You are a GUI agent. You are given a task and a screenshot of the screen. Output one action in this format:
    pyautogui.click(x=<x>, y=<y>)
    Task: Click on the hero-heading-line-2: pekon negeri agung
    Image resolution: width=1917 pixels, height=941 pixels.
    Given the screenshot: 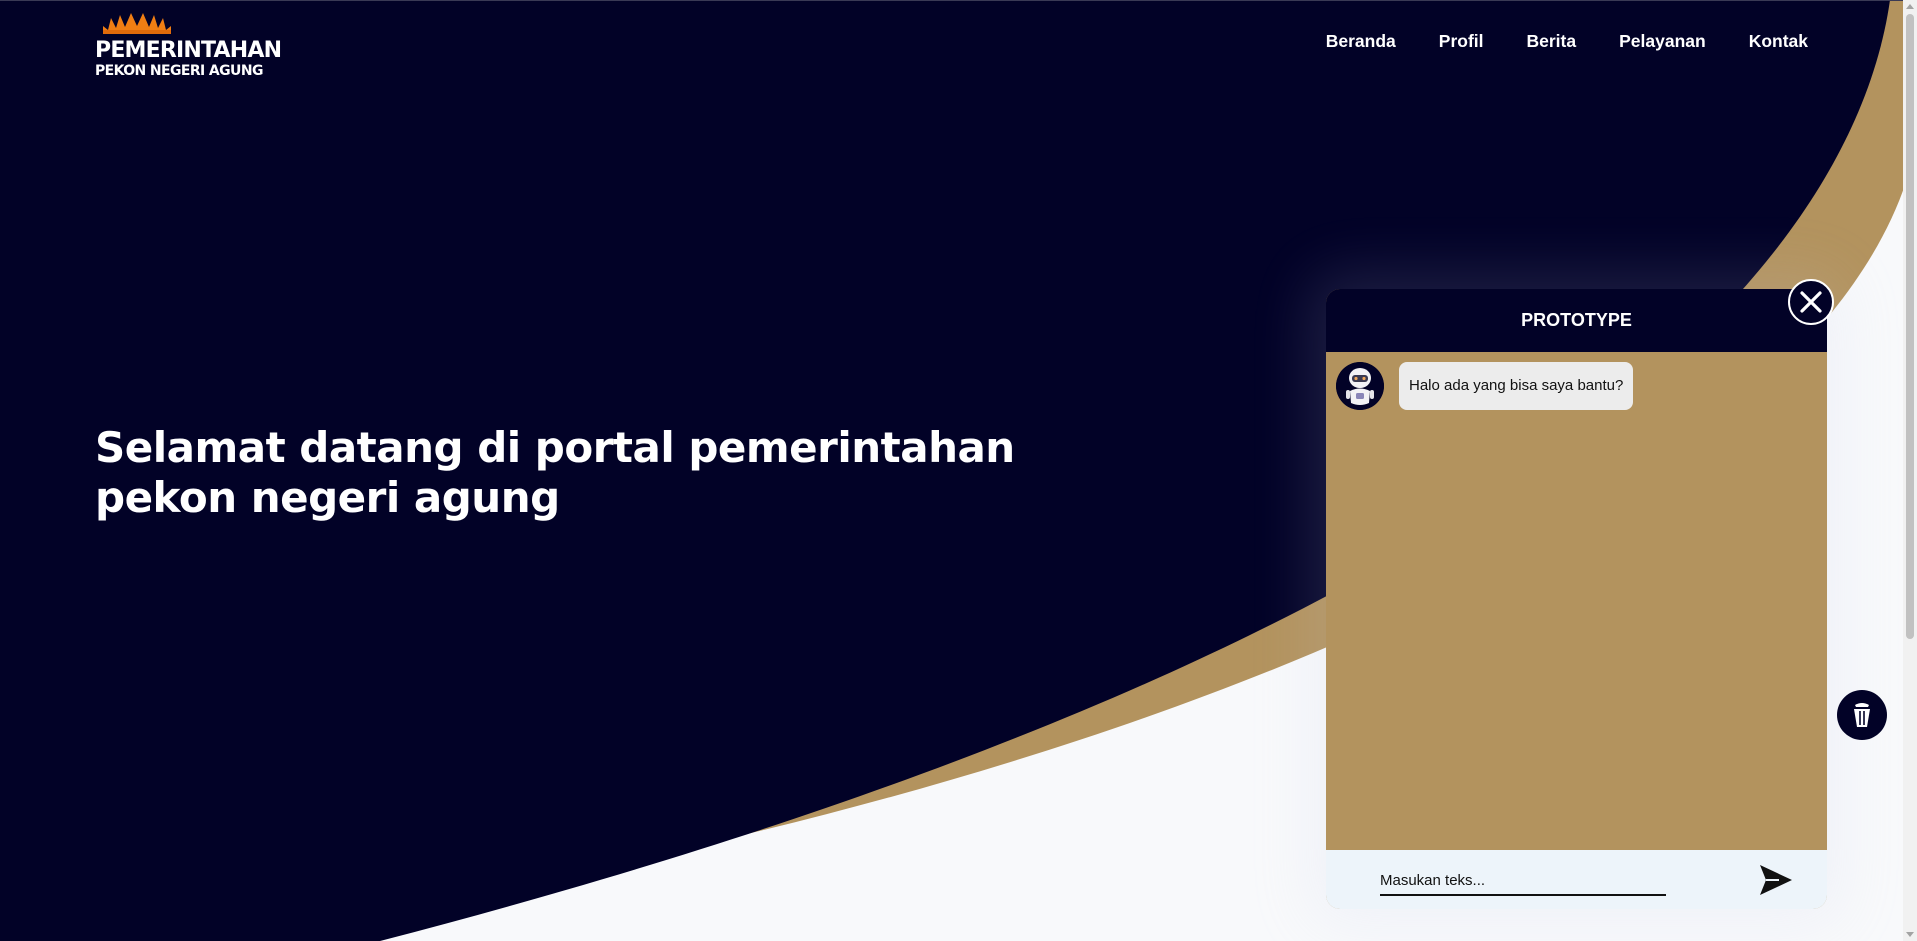 What is the action you would take?
    pyautogui.click(x=327, y=497)
    